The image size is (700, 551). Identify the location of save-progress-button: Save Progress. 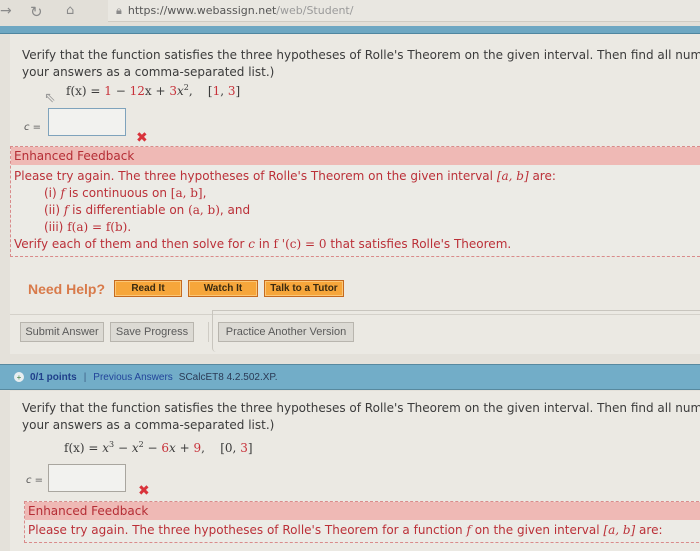
(152, 332).